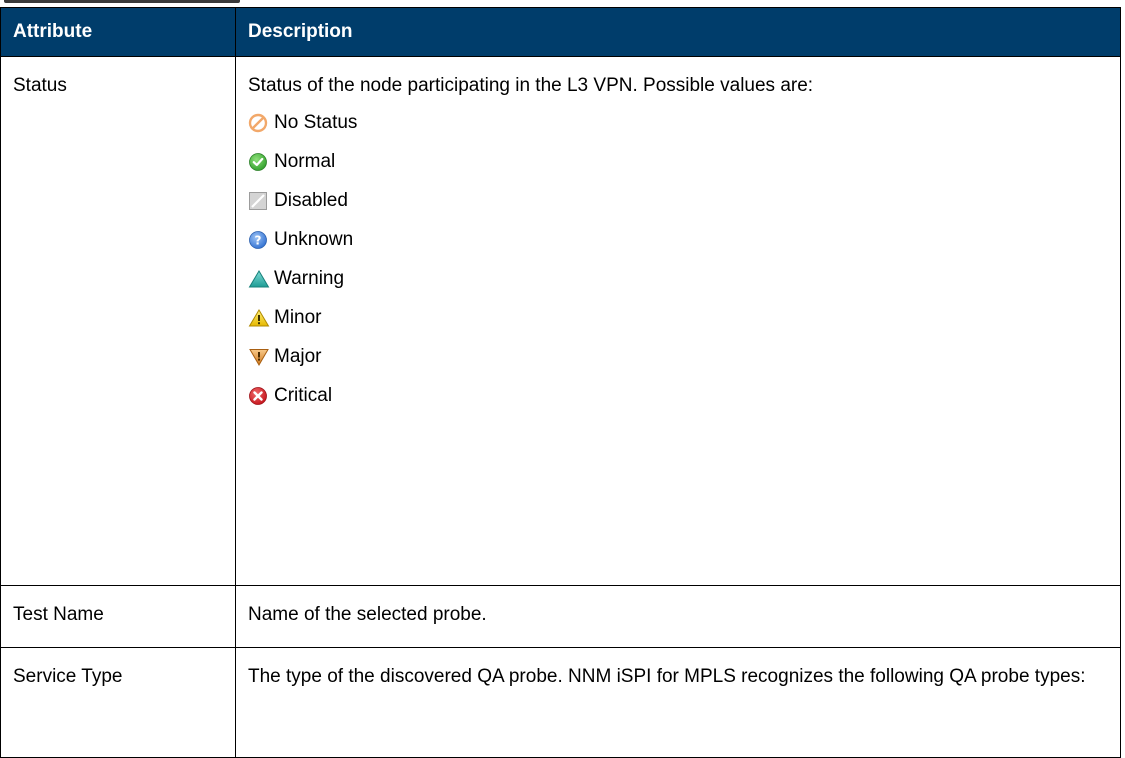 The width and height of the screenshot is (1125, 758). I want to click on status-value-warning: Warning, so click(678, 278).